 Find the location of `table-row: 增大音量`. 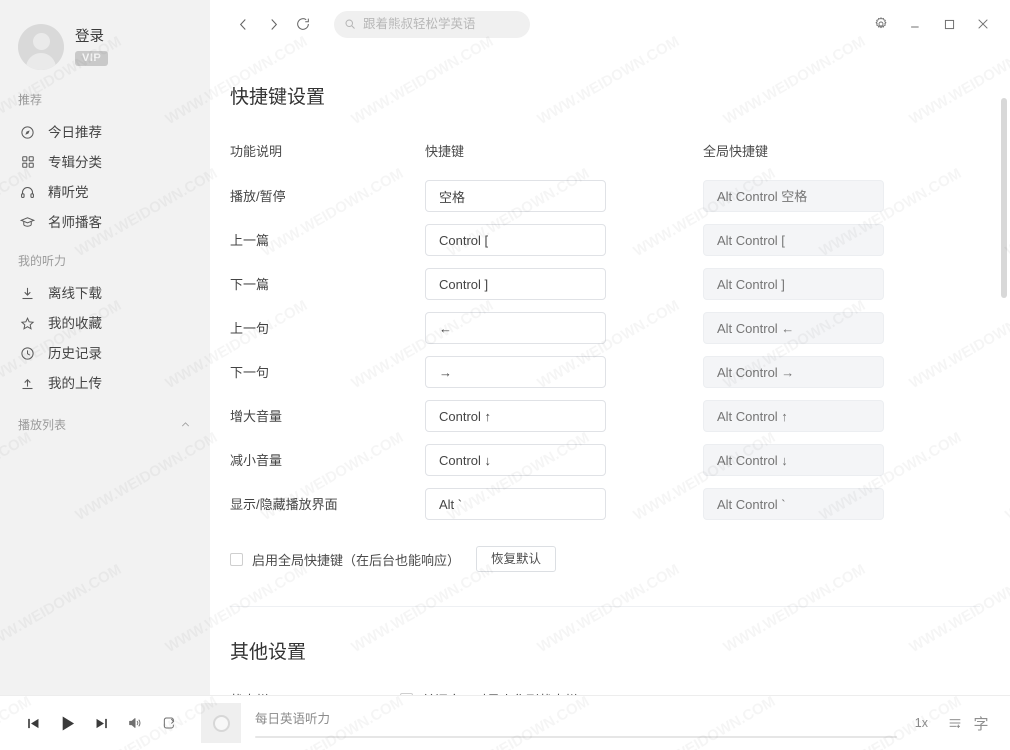

table-row: 增大音量 is located at coordinates (620, 416).